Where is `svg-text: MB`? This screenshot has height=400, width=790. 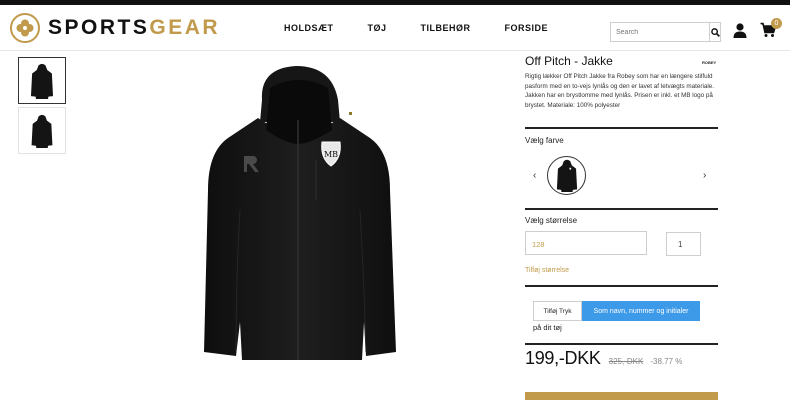
svg-text: MB is located at coordinates (331, 154).